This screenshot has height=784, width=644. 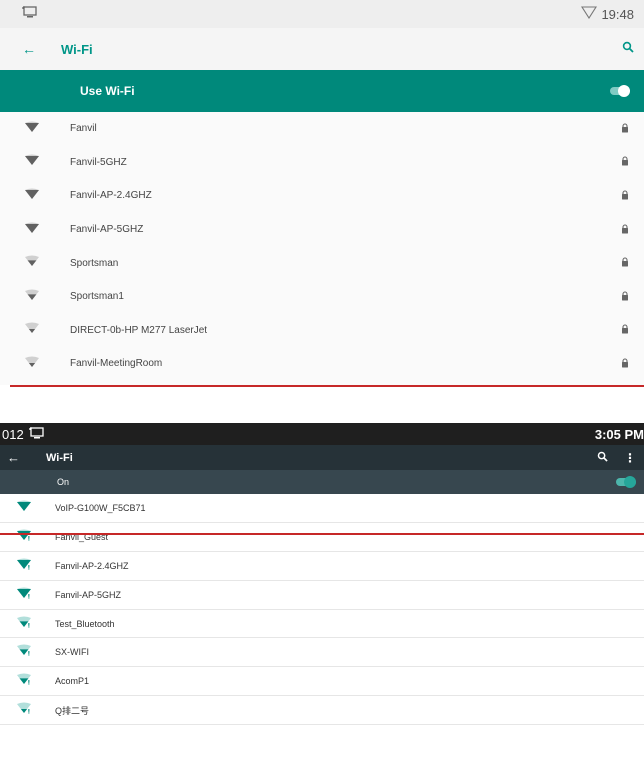 I want to click on network-item: Fanvil-AP-5GHZ, so click(x=322, y=230).